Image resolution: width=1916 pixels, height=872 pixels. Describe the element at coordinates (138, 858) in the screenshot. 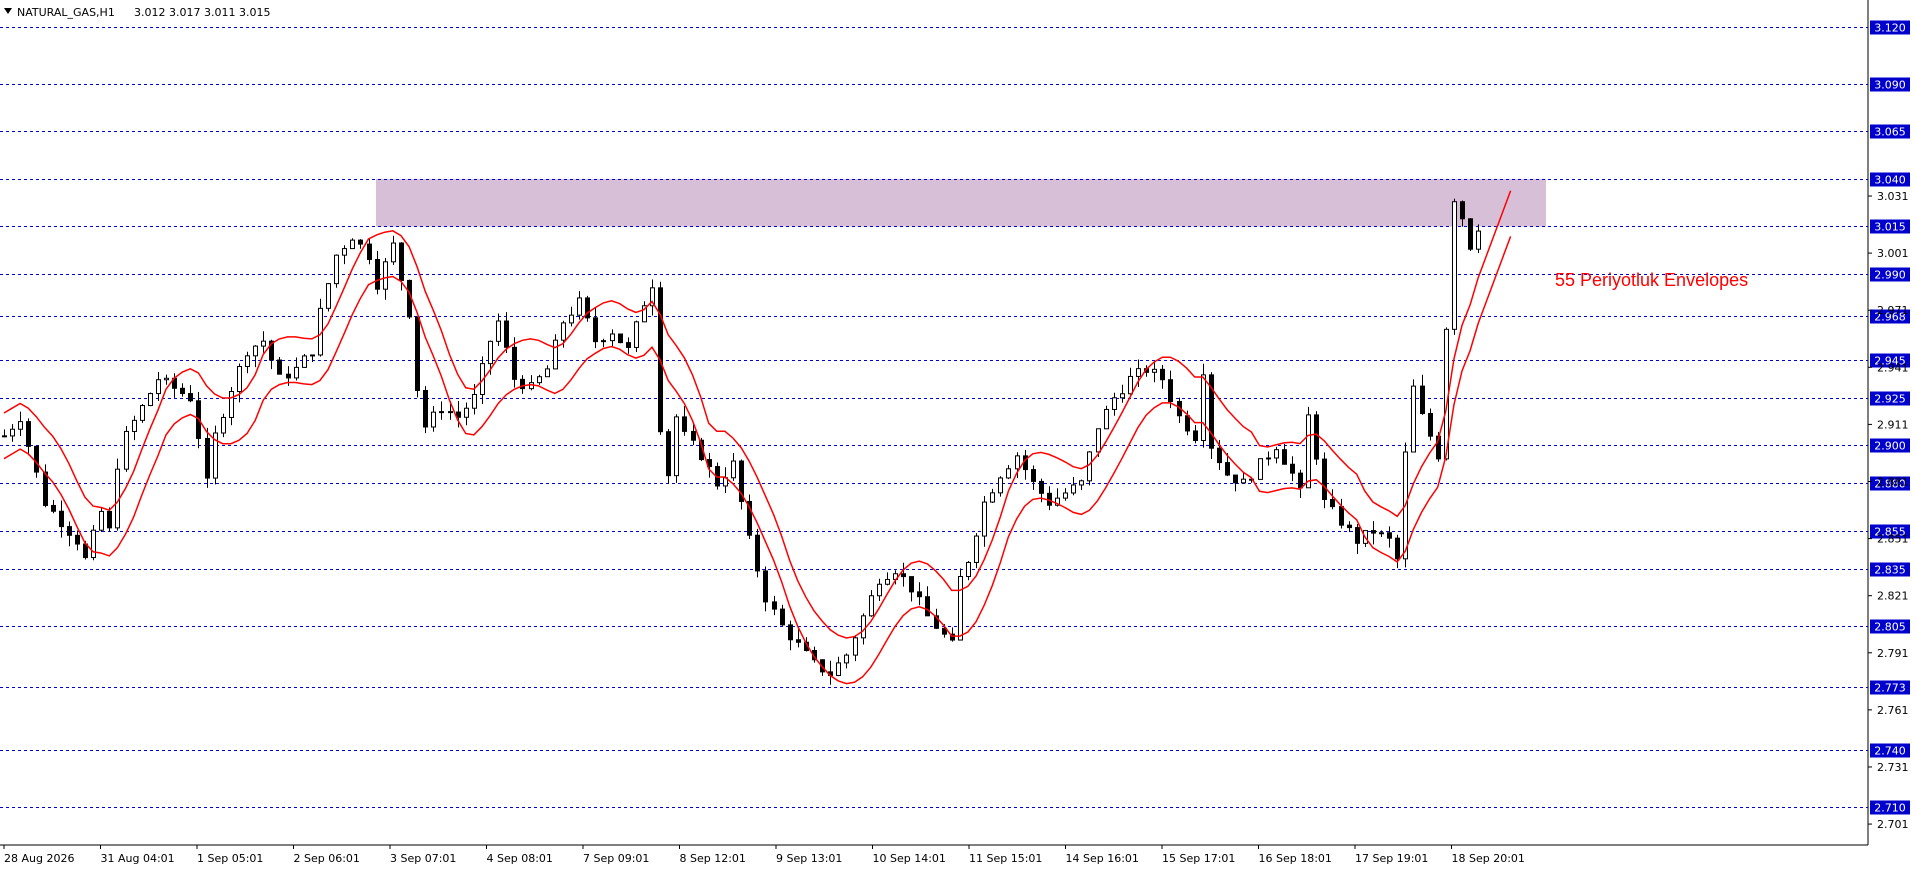

I see `x-axis-tick-label: 31 Aug 04:01` at that location.